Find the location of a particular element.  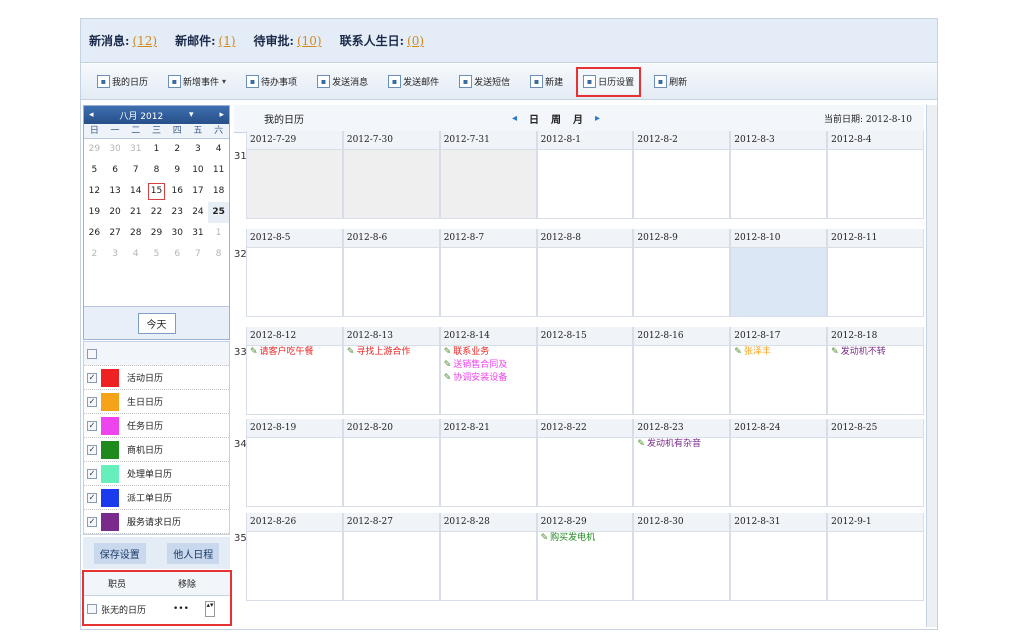

day-cell: 2012-8-16 is located at coordinates (682, 371).